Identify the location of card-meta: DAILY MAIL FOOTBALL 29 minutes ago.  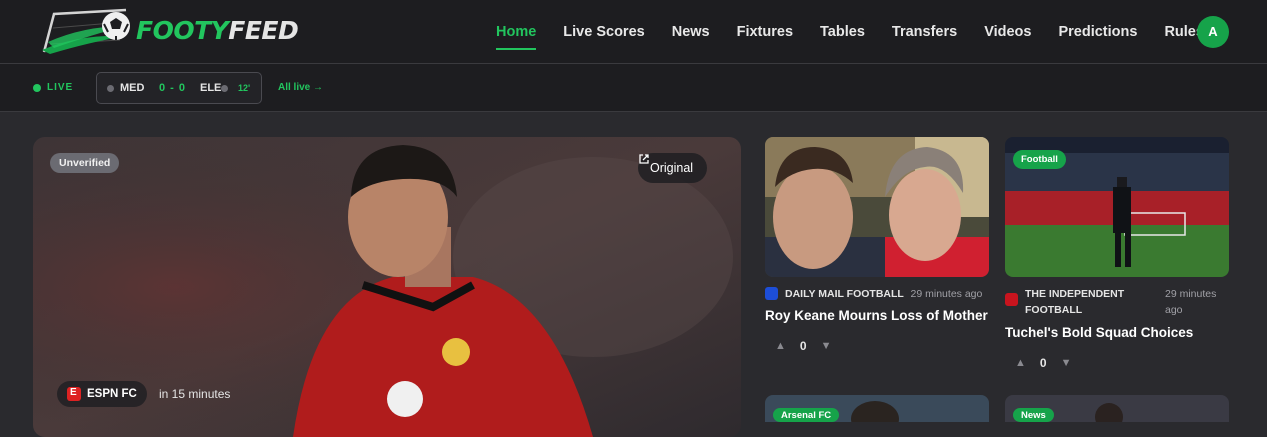
(883, 294).